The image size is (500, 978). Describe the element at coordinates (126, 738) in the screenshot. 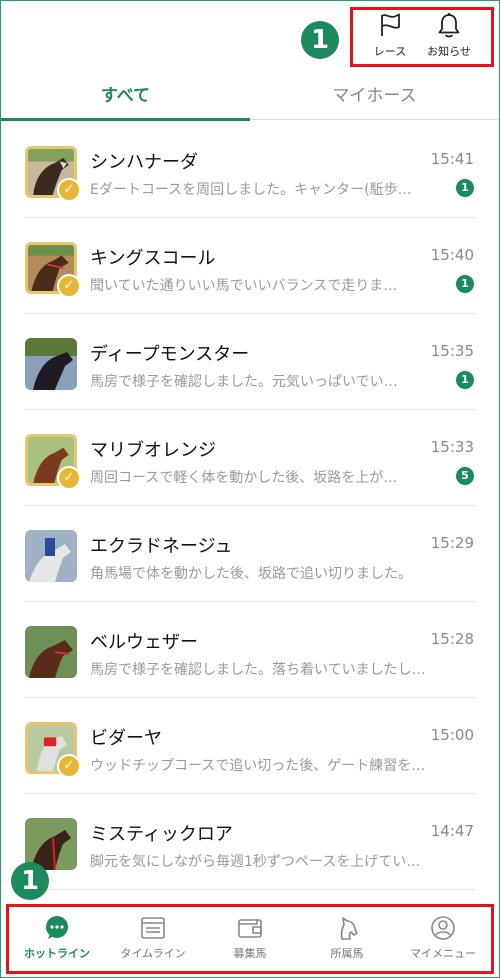

I see `horse-name: ビダーヤ` at that location.